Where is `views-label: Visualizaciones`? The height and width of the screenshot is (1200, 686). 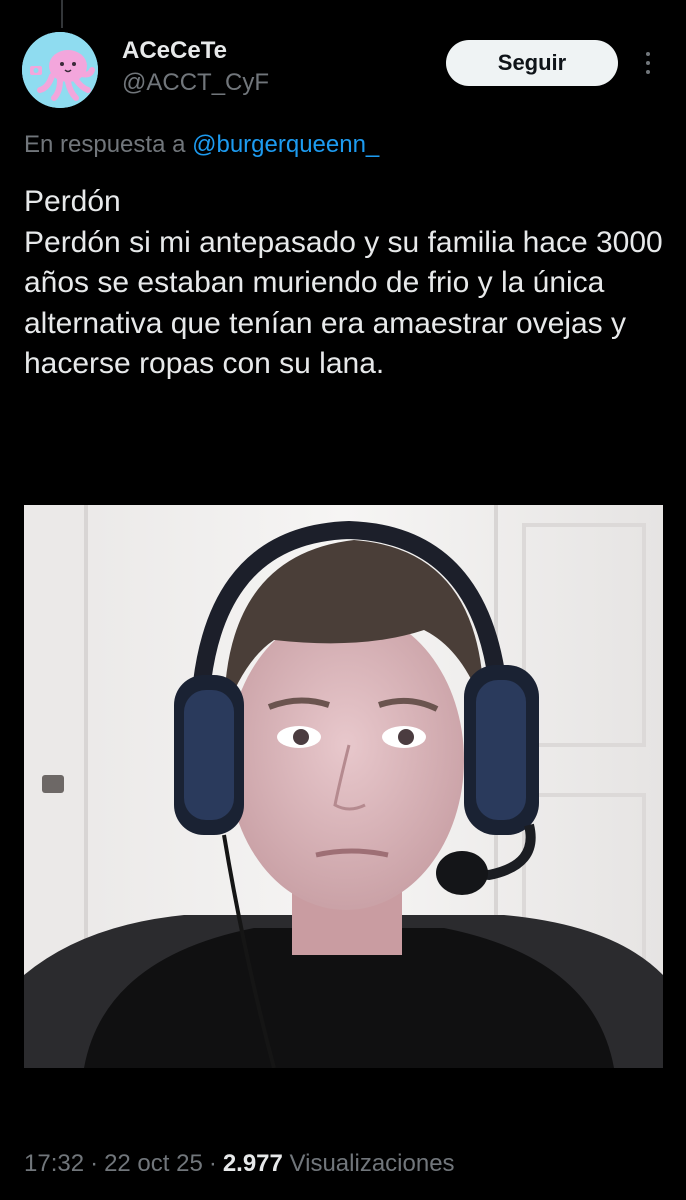
views-label: Visualizaciones is located at coordinates (372, 1163).